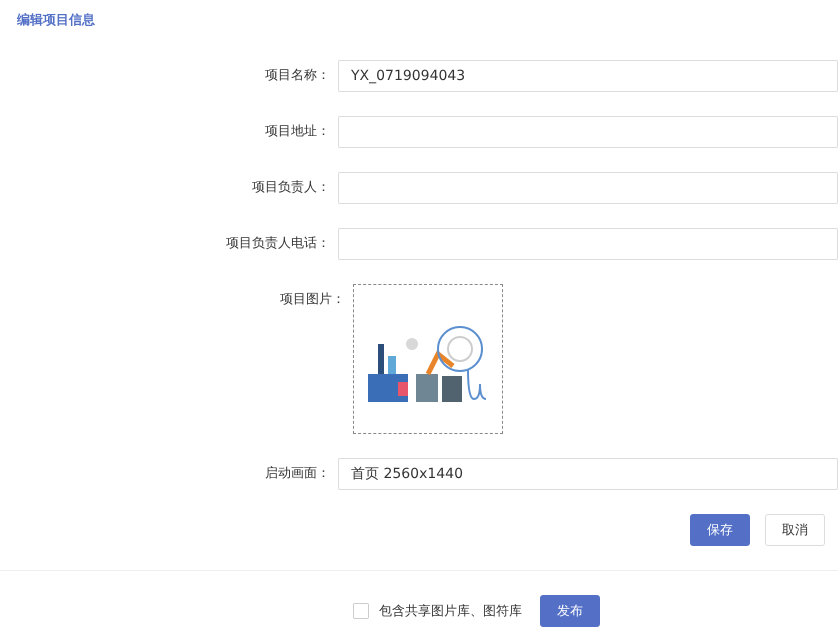 The width and height of the screenshot is (838, 641). What do you see at coordinates (297, 132) in the screenshot?
I see `field-label: 项目地址：` at bounding box center [297, 132].